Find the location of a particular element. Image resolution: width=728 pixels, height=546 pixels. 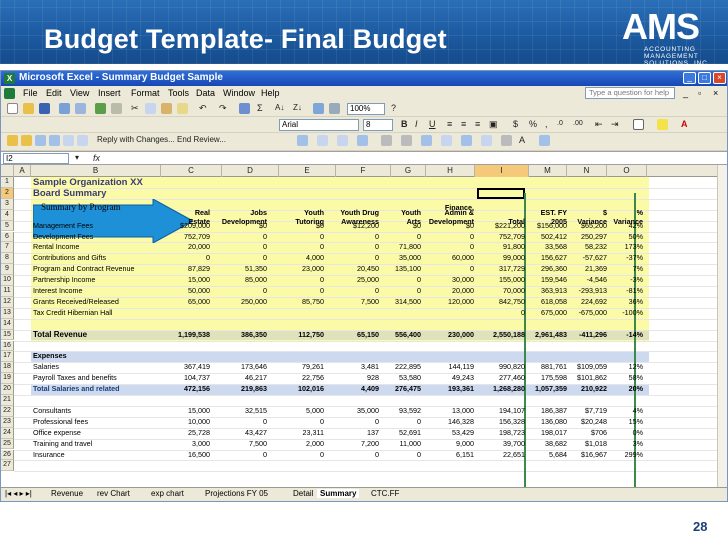

column-header-i: I is located at coordinates (502, 171).